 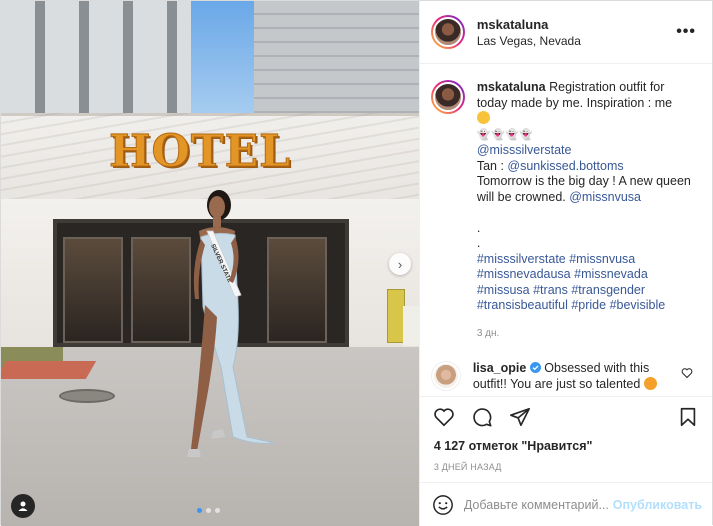 What do you see at coordinates (638, 305) in the screenshot?
I see `hashtag-link: #bevisible` at bounding box center [638, 305].